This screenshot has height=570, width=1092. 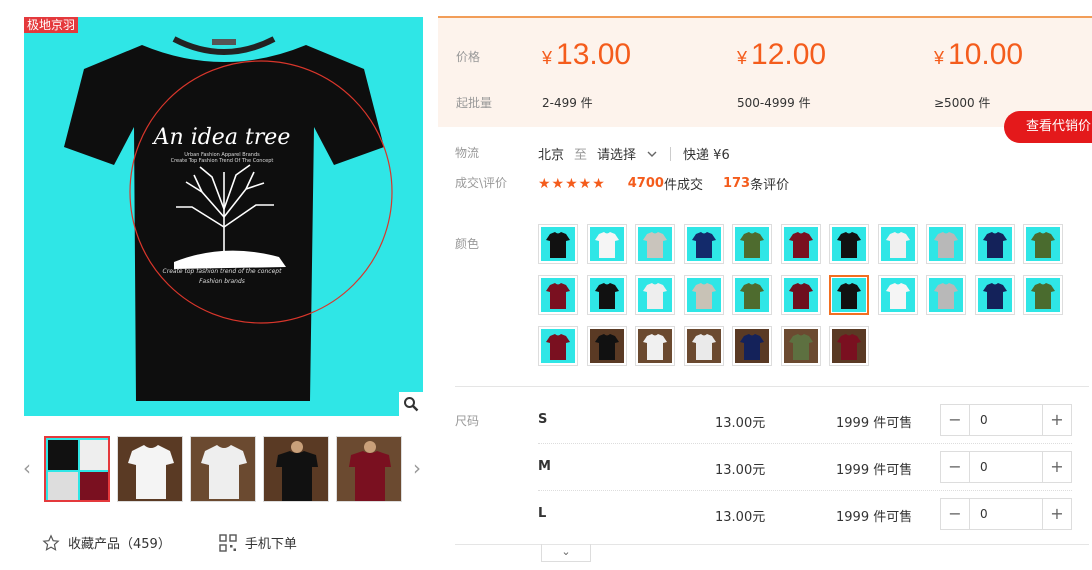 What do you see at coordinates (736, 183) in the screenshot?
I see `review-count: 173` at bounding box center [736, 183].